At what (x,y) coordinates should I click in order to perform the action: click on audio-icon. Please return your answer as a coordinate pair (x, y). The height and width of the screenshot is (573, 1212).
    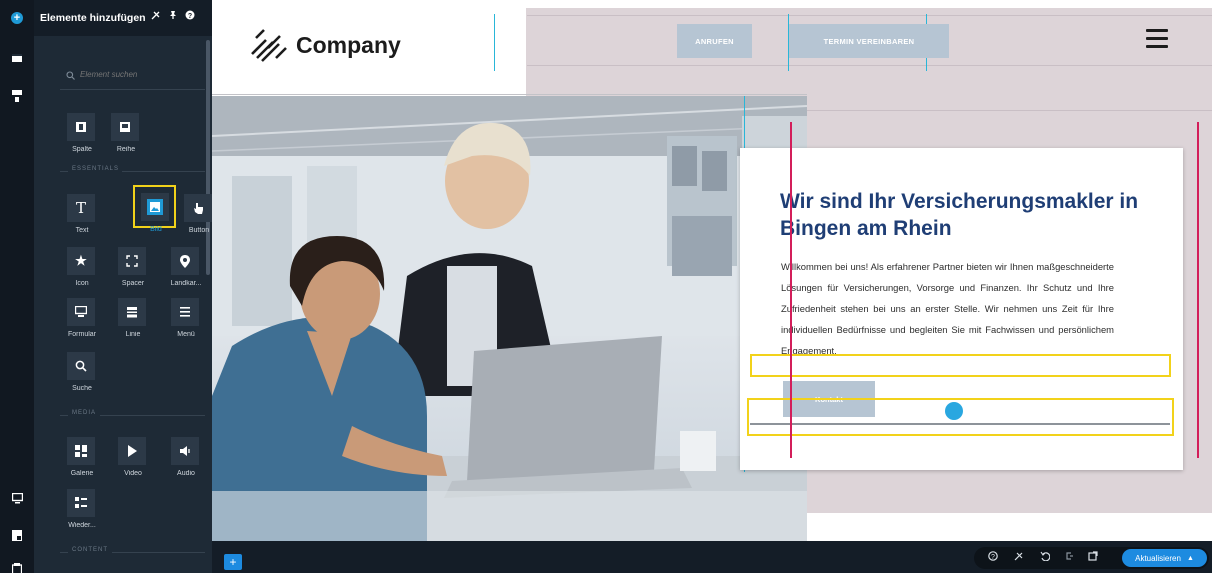
    Looking at the image, I should click on (185, 451).